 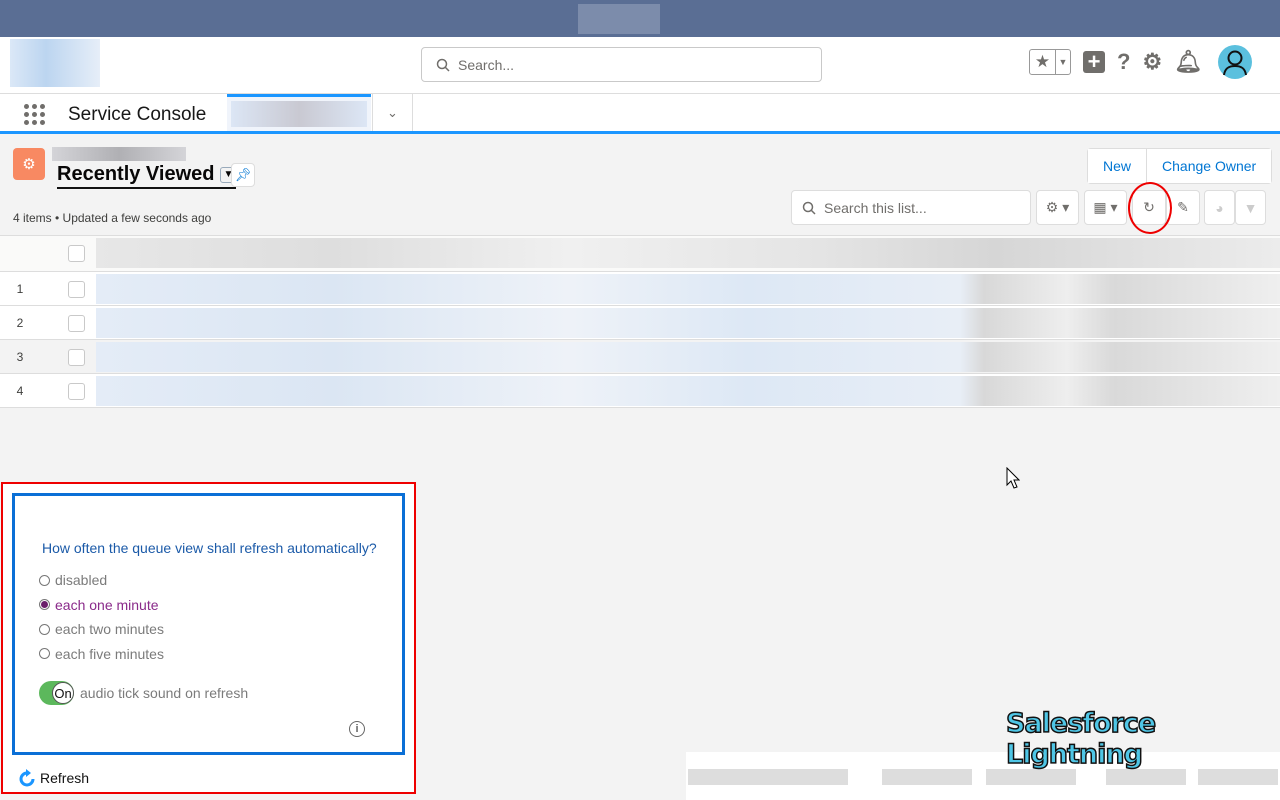 I want to click on row-number: 1, so click(x=20, y=289).